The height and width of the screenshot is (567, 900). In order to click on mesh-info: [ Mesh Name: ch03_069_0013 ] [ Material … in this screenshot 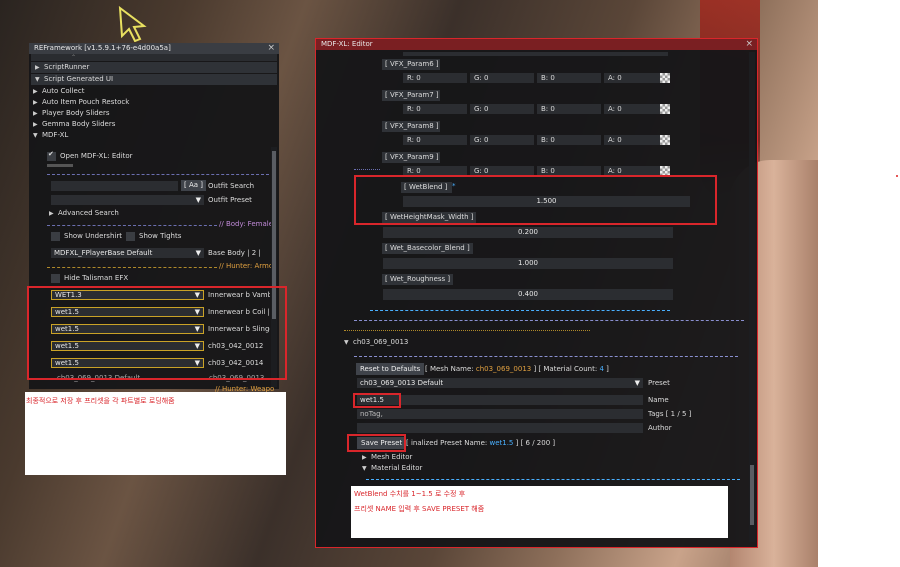, I will do `click(517, 369)`.